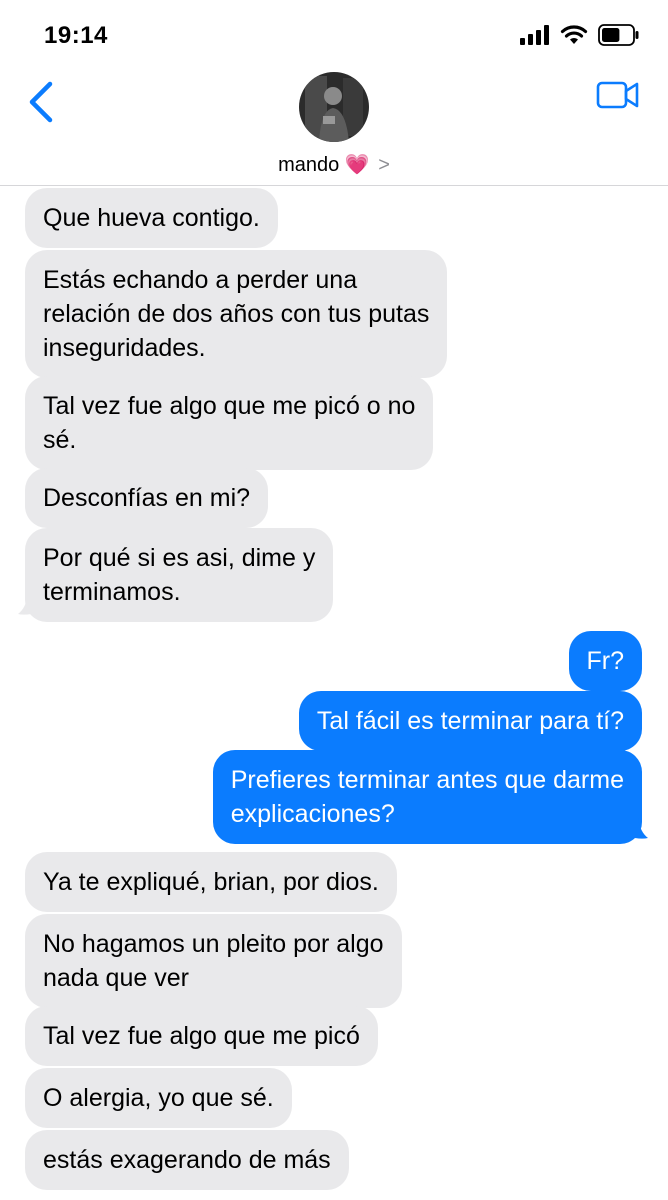 Image resolution: width=668 pixels, height=1200 pixels. I want to click on battery-icon, so click(618, 35).